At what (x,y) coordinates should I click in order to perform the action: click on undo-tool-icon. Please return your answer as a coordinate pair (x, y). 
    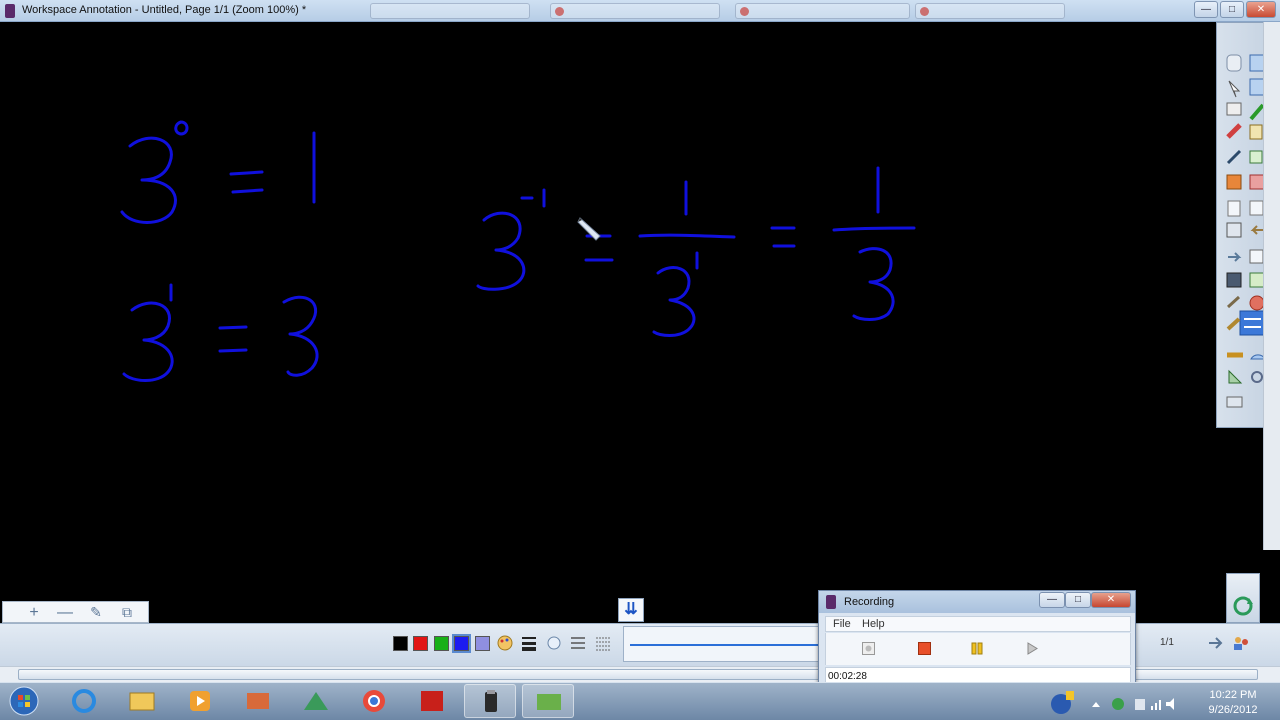
    Looking at the image, I should click on (1256, 230).